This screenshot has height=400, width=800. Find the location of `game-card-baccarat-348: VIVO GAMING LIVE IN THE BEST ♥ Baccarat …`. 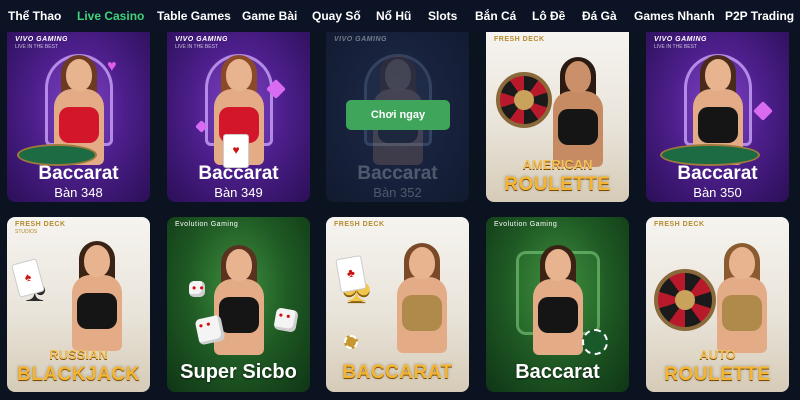

game-card-baccarat-348: VIVO GAMING LIVE IN THE BEST ♥ Baccarat … is located at coordinates (78, 117).